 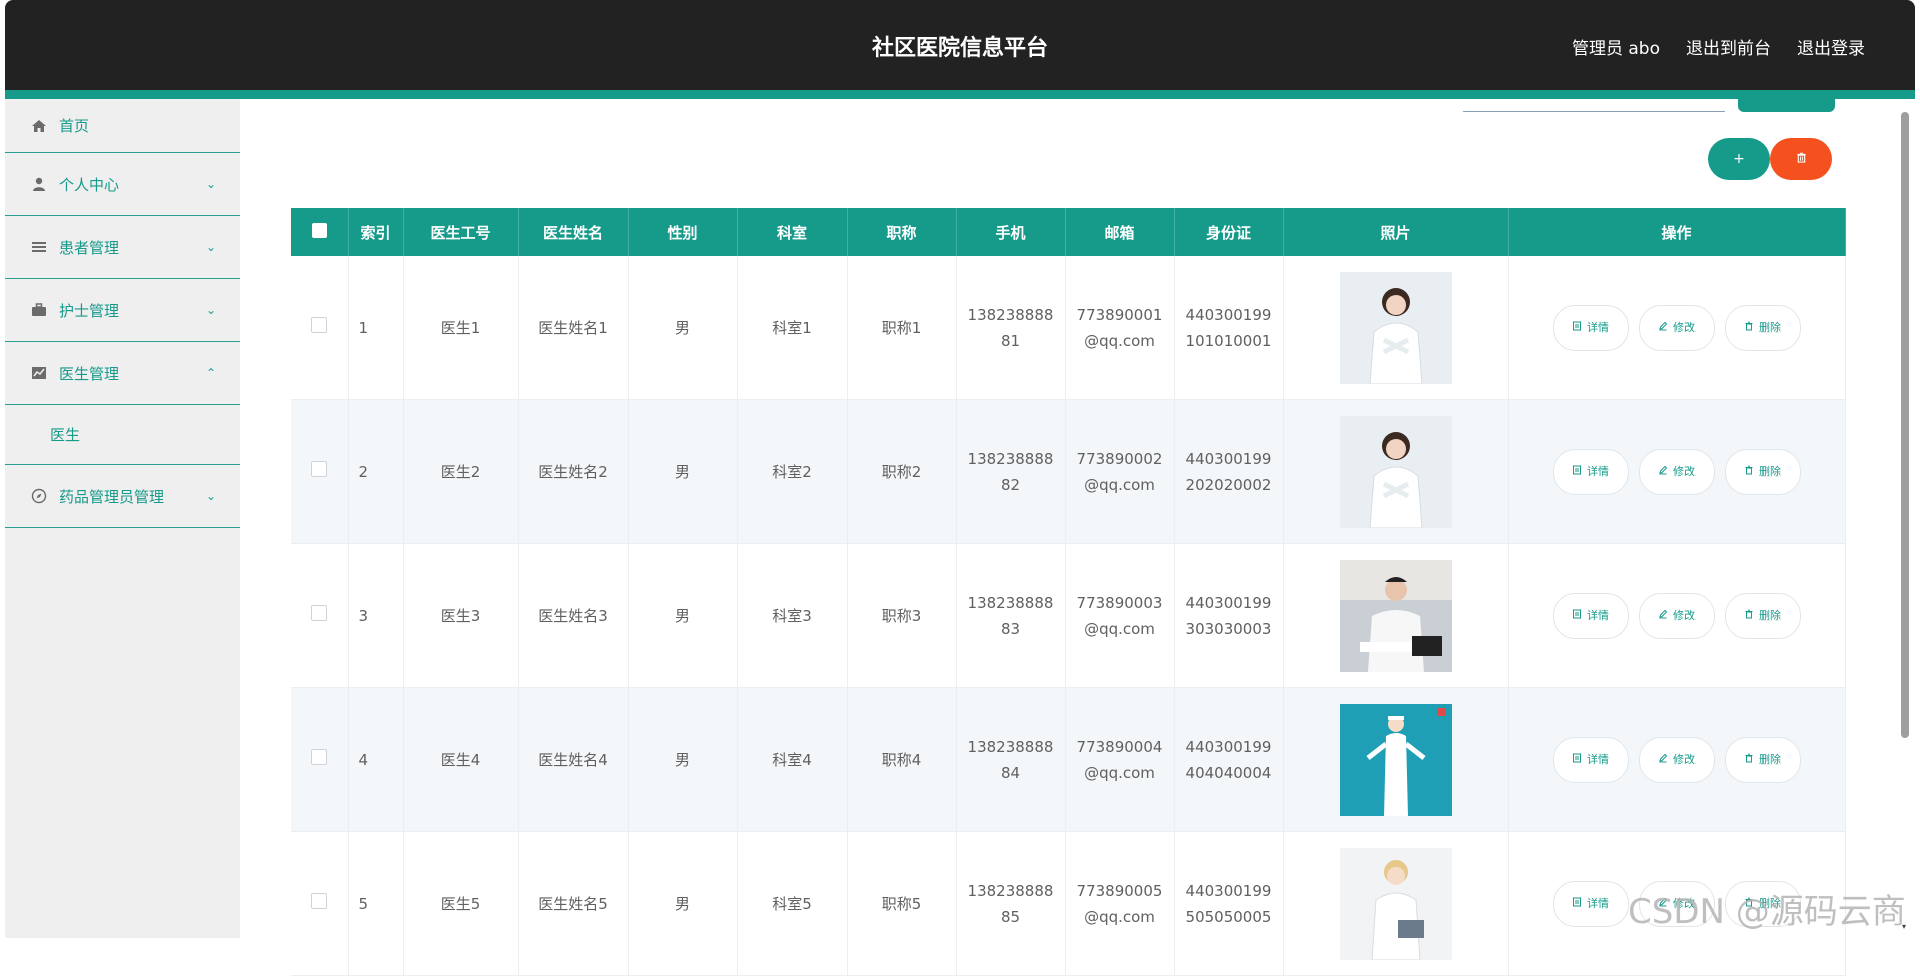 I want to click on select-all-checkbox, so click(x=320, y=232).